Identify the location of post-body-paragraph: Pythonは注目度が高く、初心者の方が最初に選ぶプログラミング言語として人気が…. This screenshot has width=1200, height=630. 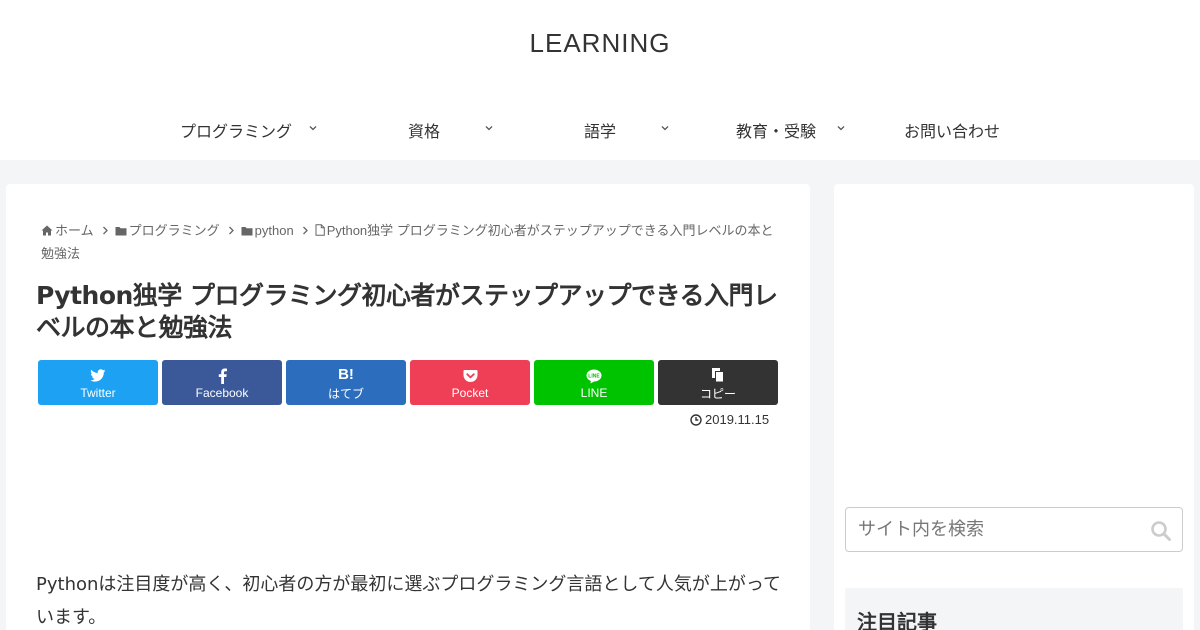
(408, 601).